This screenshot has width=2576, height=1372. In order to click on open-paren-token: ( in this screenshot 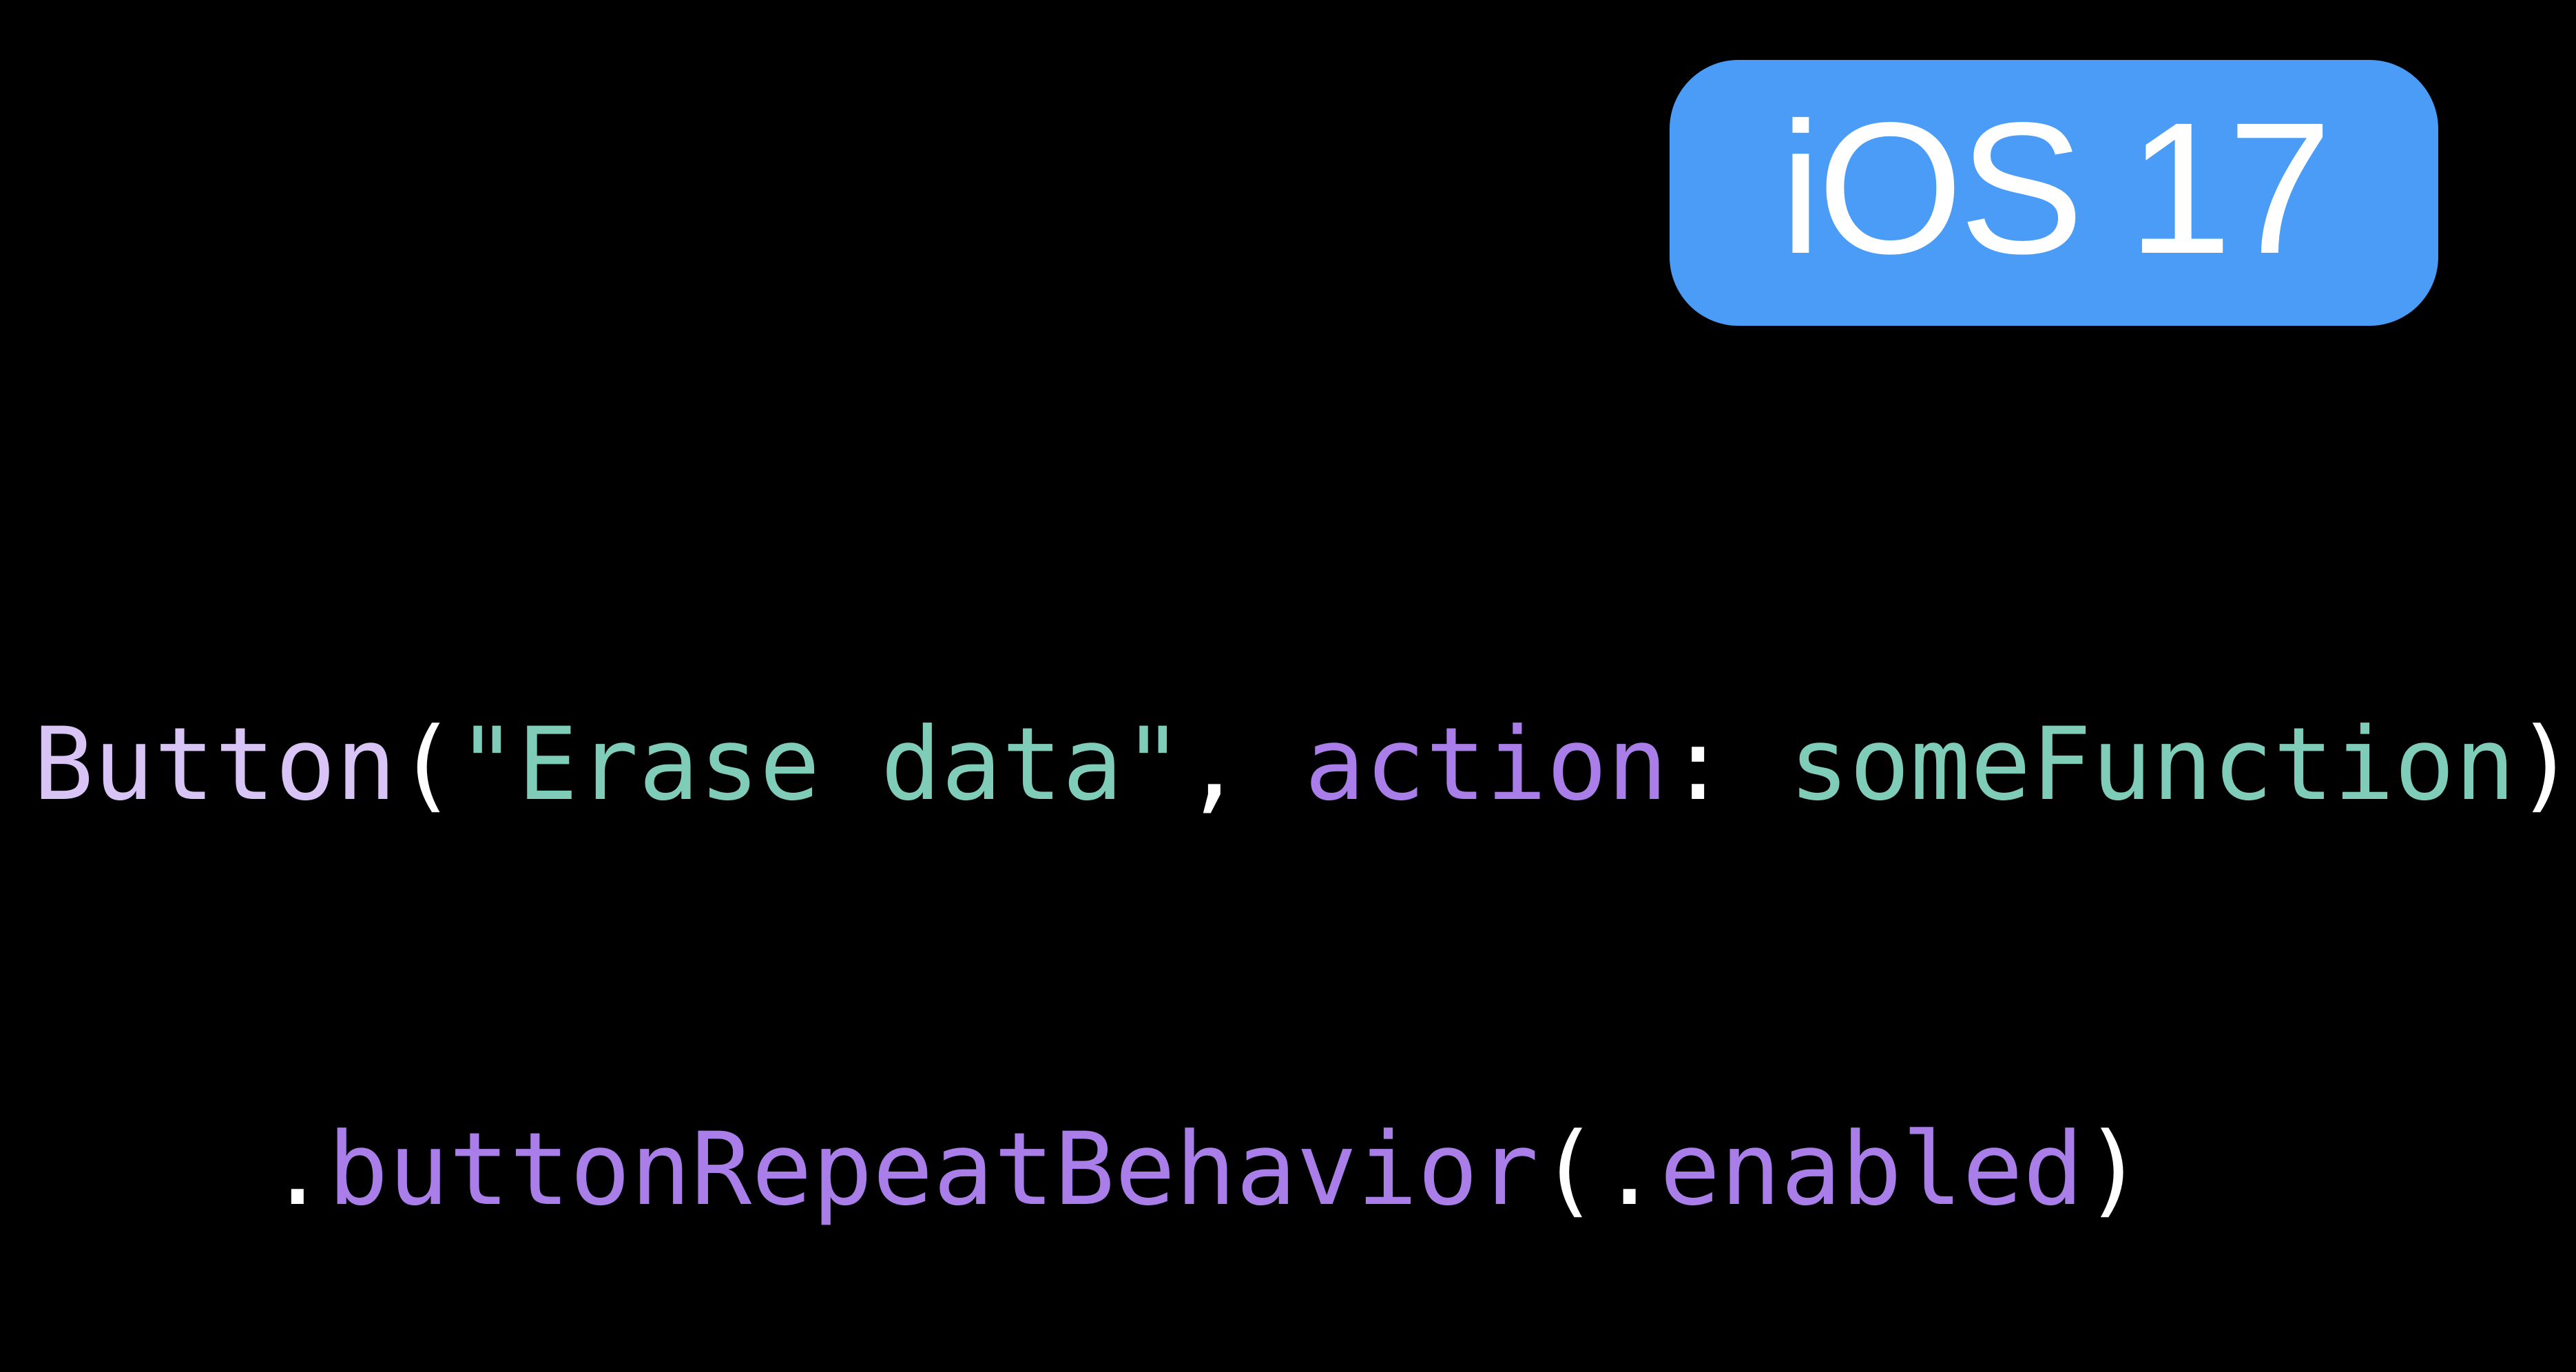, I will do `click(426, 764)`.